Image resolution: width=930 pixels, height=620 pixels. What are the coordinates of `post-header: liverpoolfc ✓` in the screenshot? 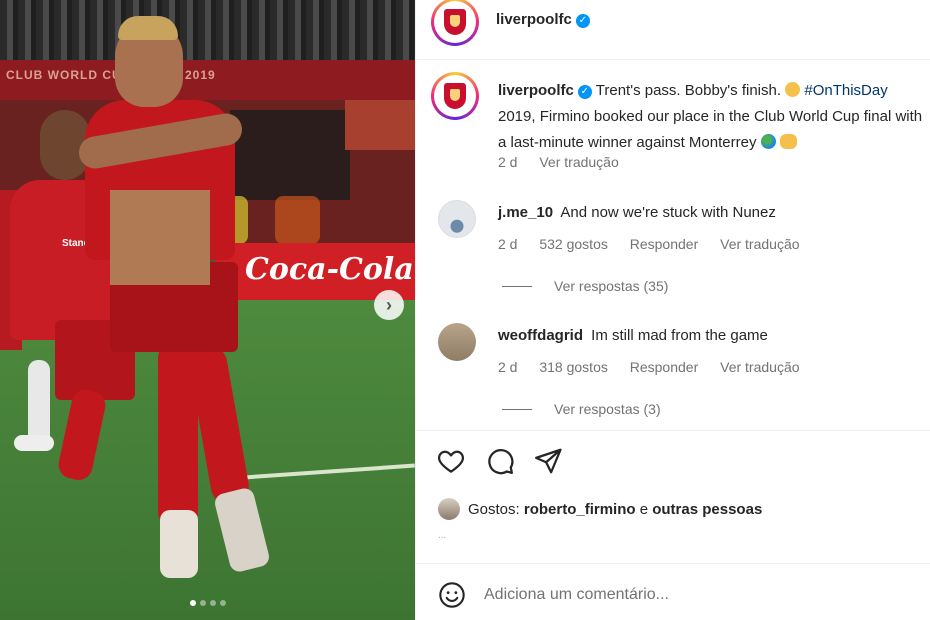 It's located at (673, 30).